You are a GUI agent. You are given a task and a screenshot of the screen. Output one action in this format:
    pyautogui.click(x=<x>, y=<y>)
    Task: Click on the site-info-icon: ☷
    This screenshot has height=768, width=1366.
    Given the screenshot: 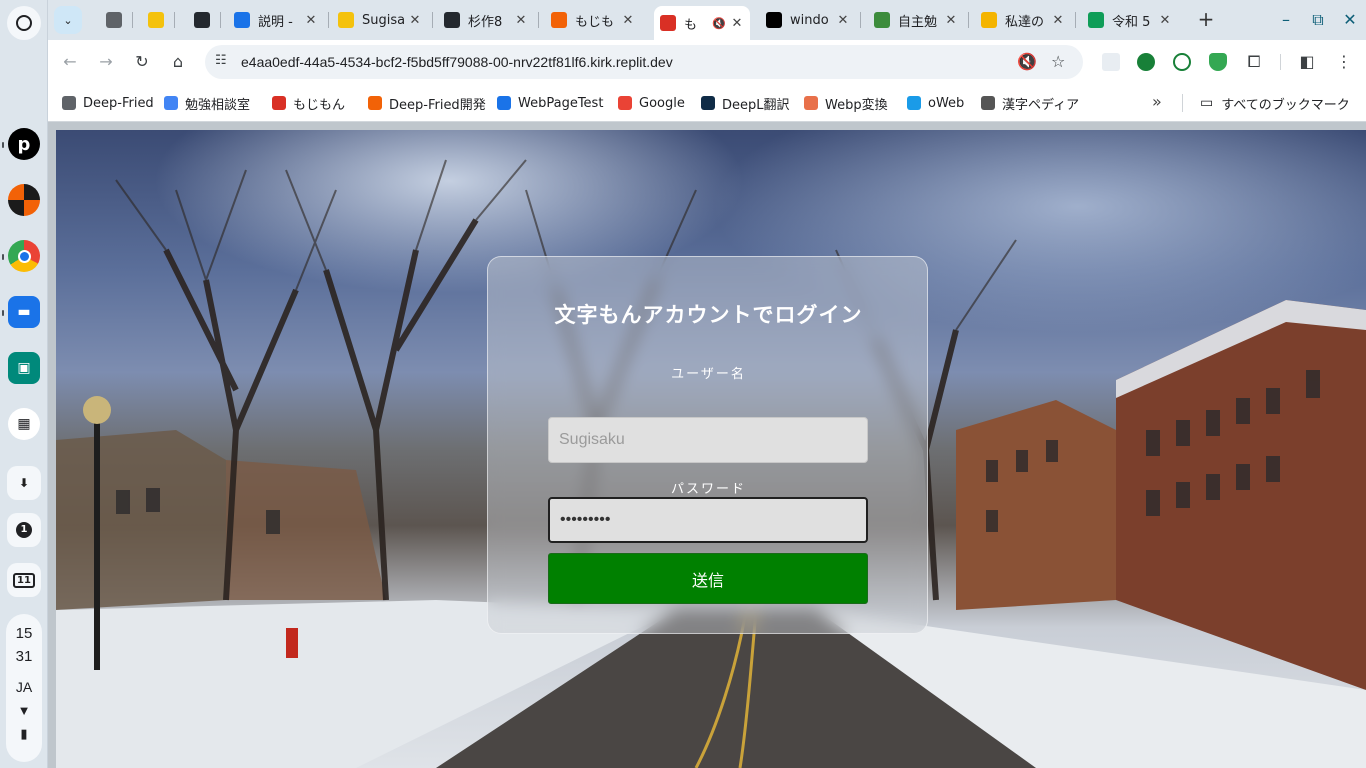 What is the action you would take?
    pyautogui.click(x=221, y=60)
    